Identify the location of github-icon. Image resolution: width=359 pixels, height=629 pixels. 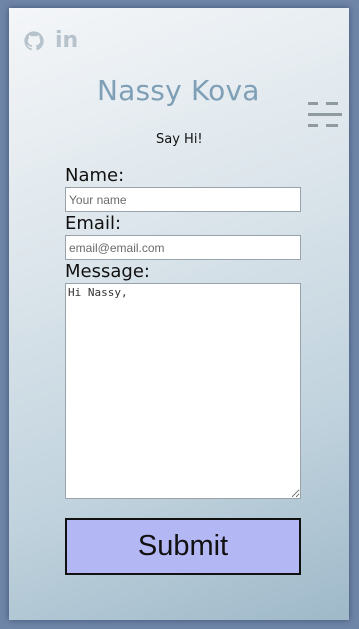
(34, 41).